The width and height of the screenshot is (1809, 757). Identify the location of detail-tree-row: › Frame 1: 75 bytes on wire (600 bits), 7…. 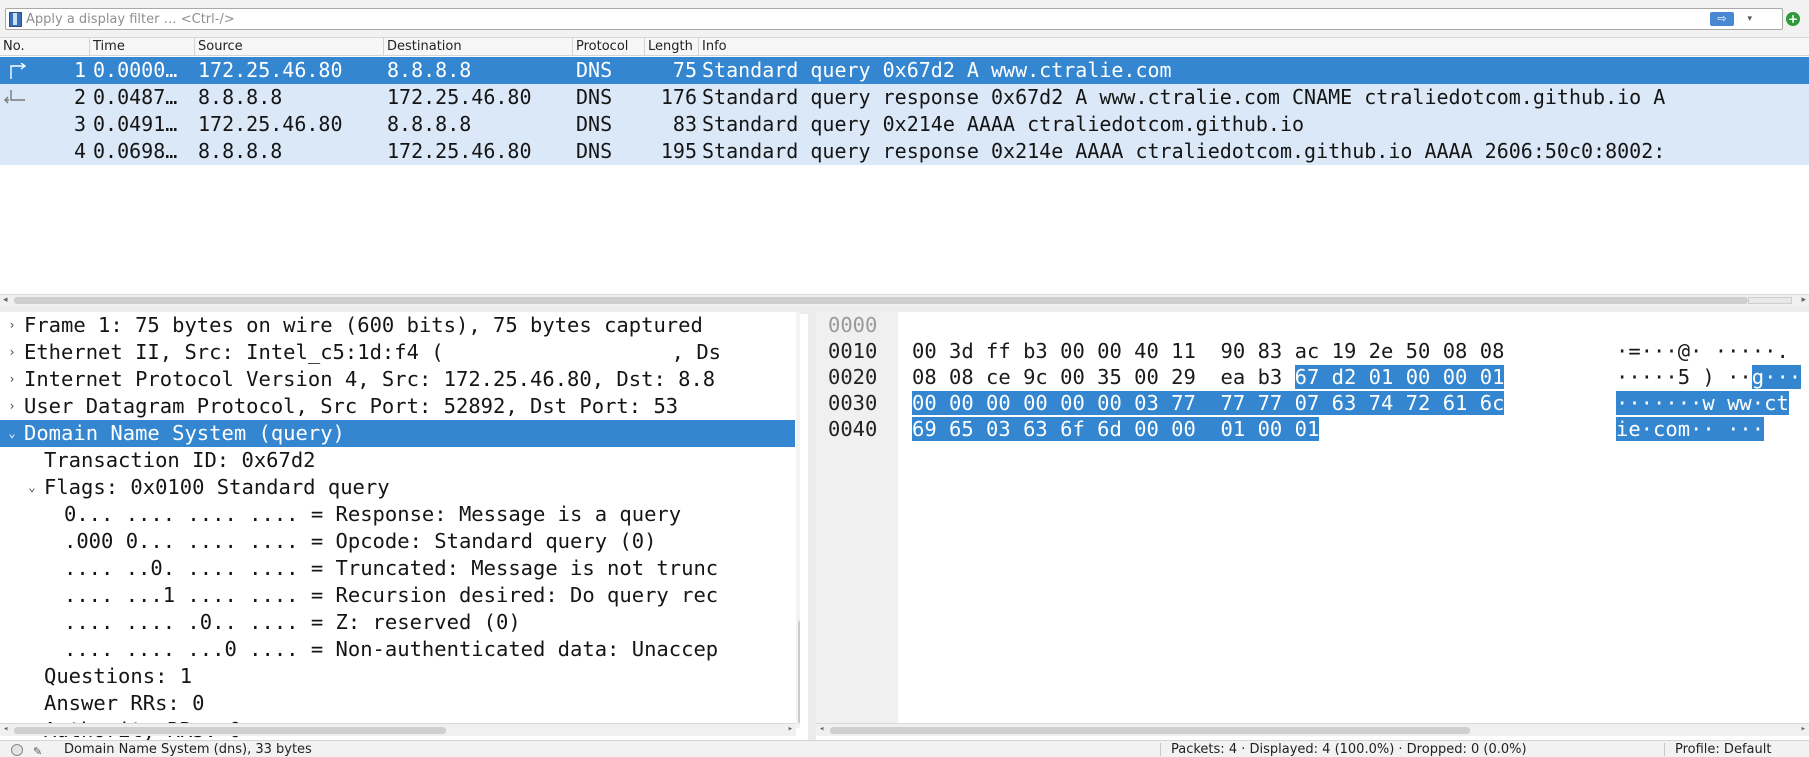
(397, 325).